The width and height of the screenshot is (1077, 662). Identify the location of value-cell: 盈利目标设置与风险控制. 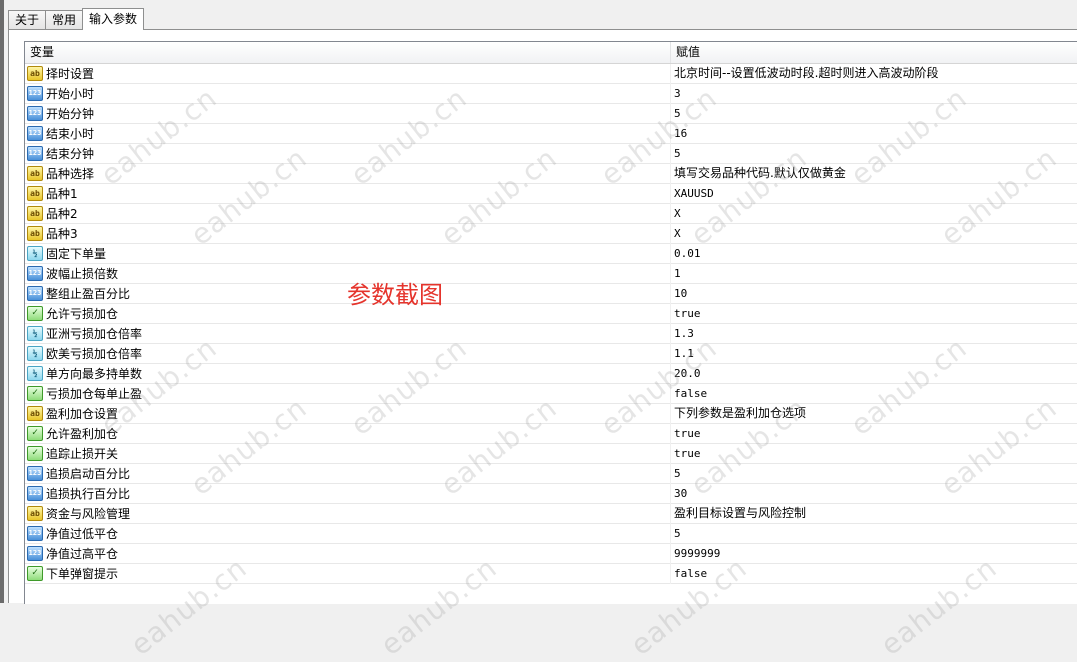
(874, 513).